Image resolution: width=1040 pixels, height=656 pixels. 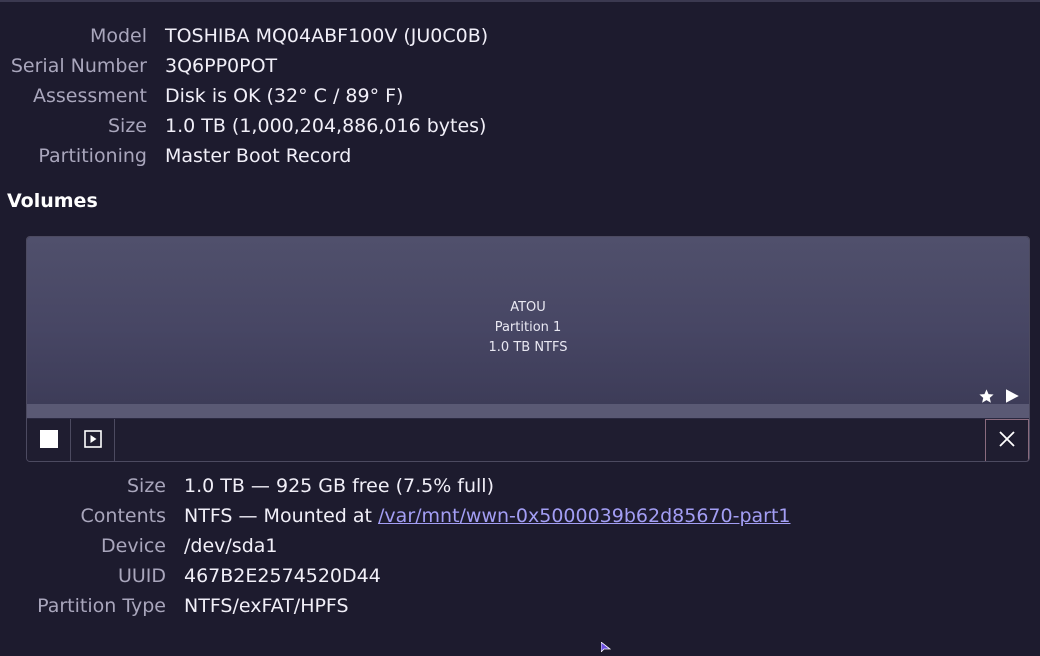 What do you see at coordinates (395, 606) in the screenshot?
I see `partition-type-row: Partition Type NTFS/exFAT/HPFS` at bounding box center [395, 606].